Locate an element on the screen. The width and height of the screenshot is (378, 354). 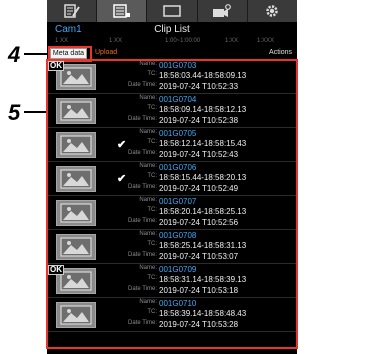
tab-monitor is located at coordinates (172, 11).